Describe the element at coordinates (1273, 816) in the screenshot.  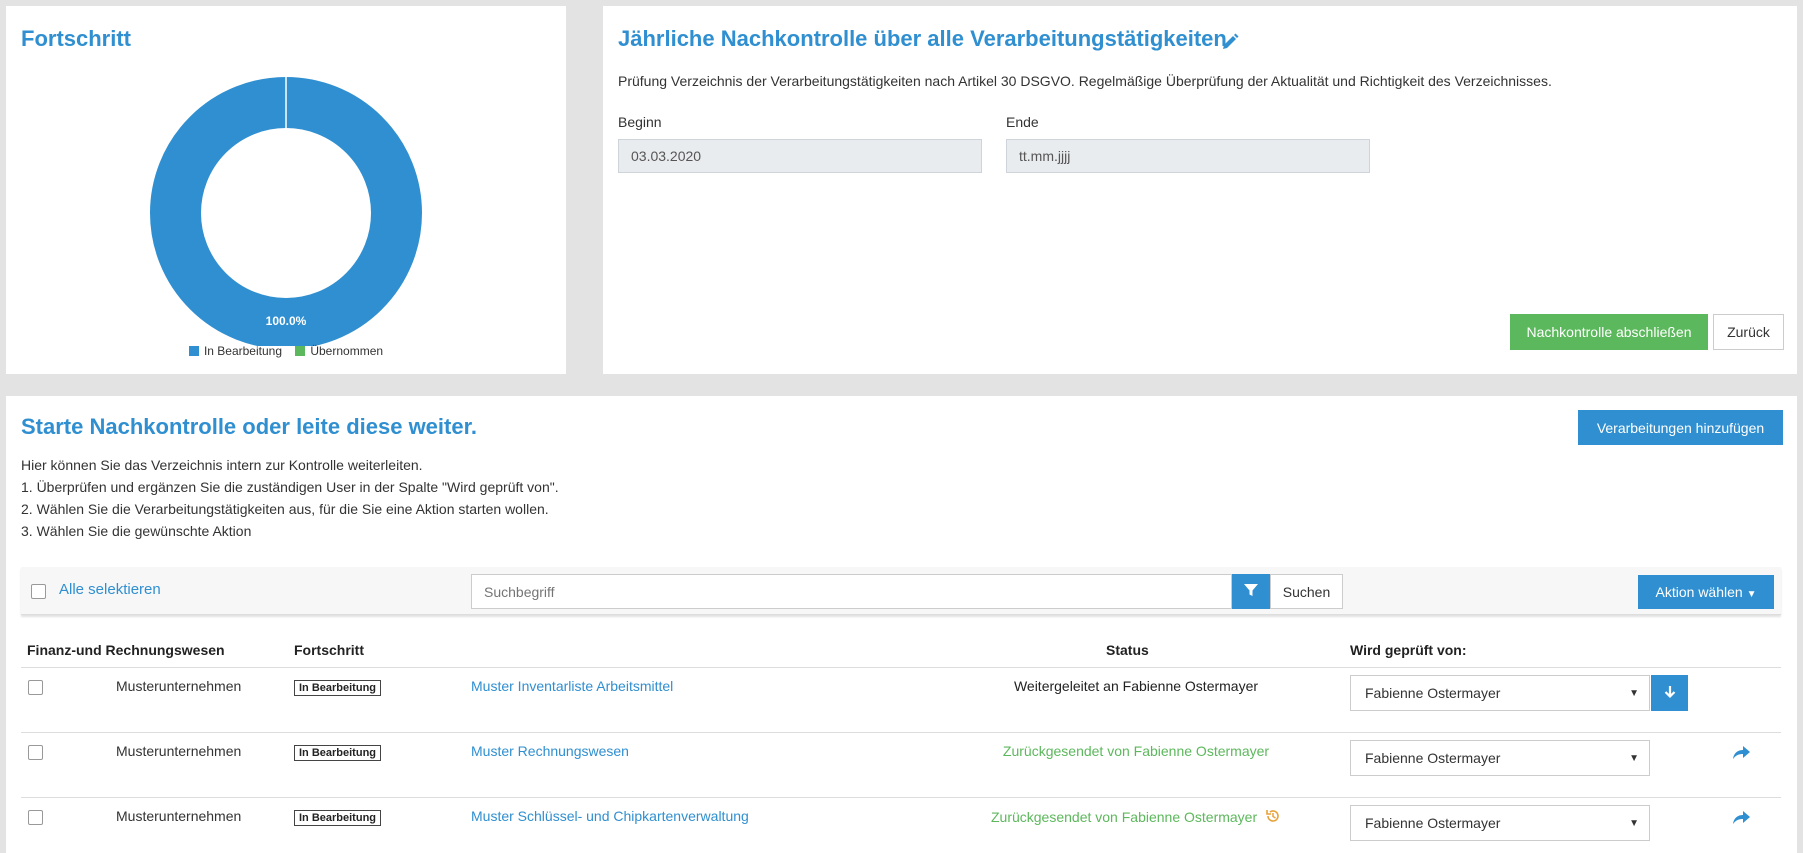
I see `history-icon` at that location.